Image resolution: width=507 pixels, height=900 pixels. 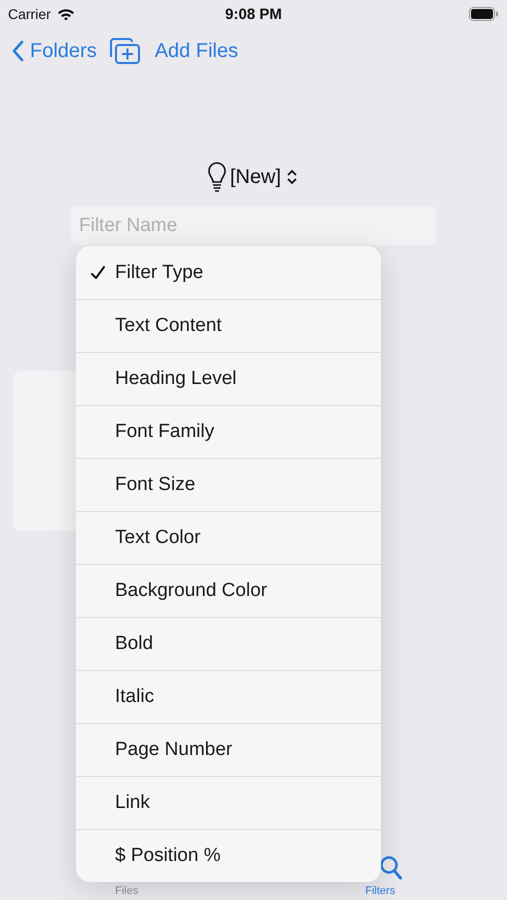 What do you see at coordinates (256, 177) in the screenshot?
I see `filter-title: [New]` at bounding box center [256, 177].